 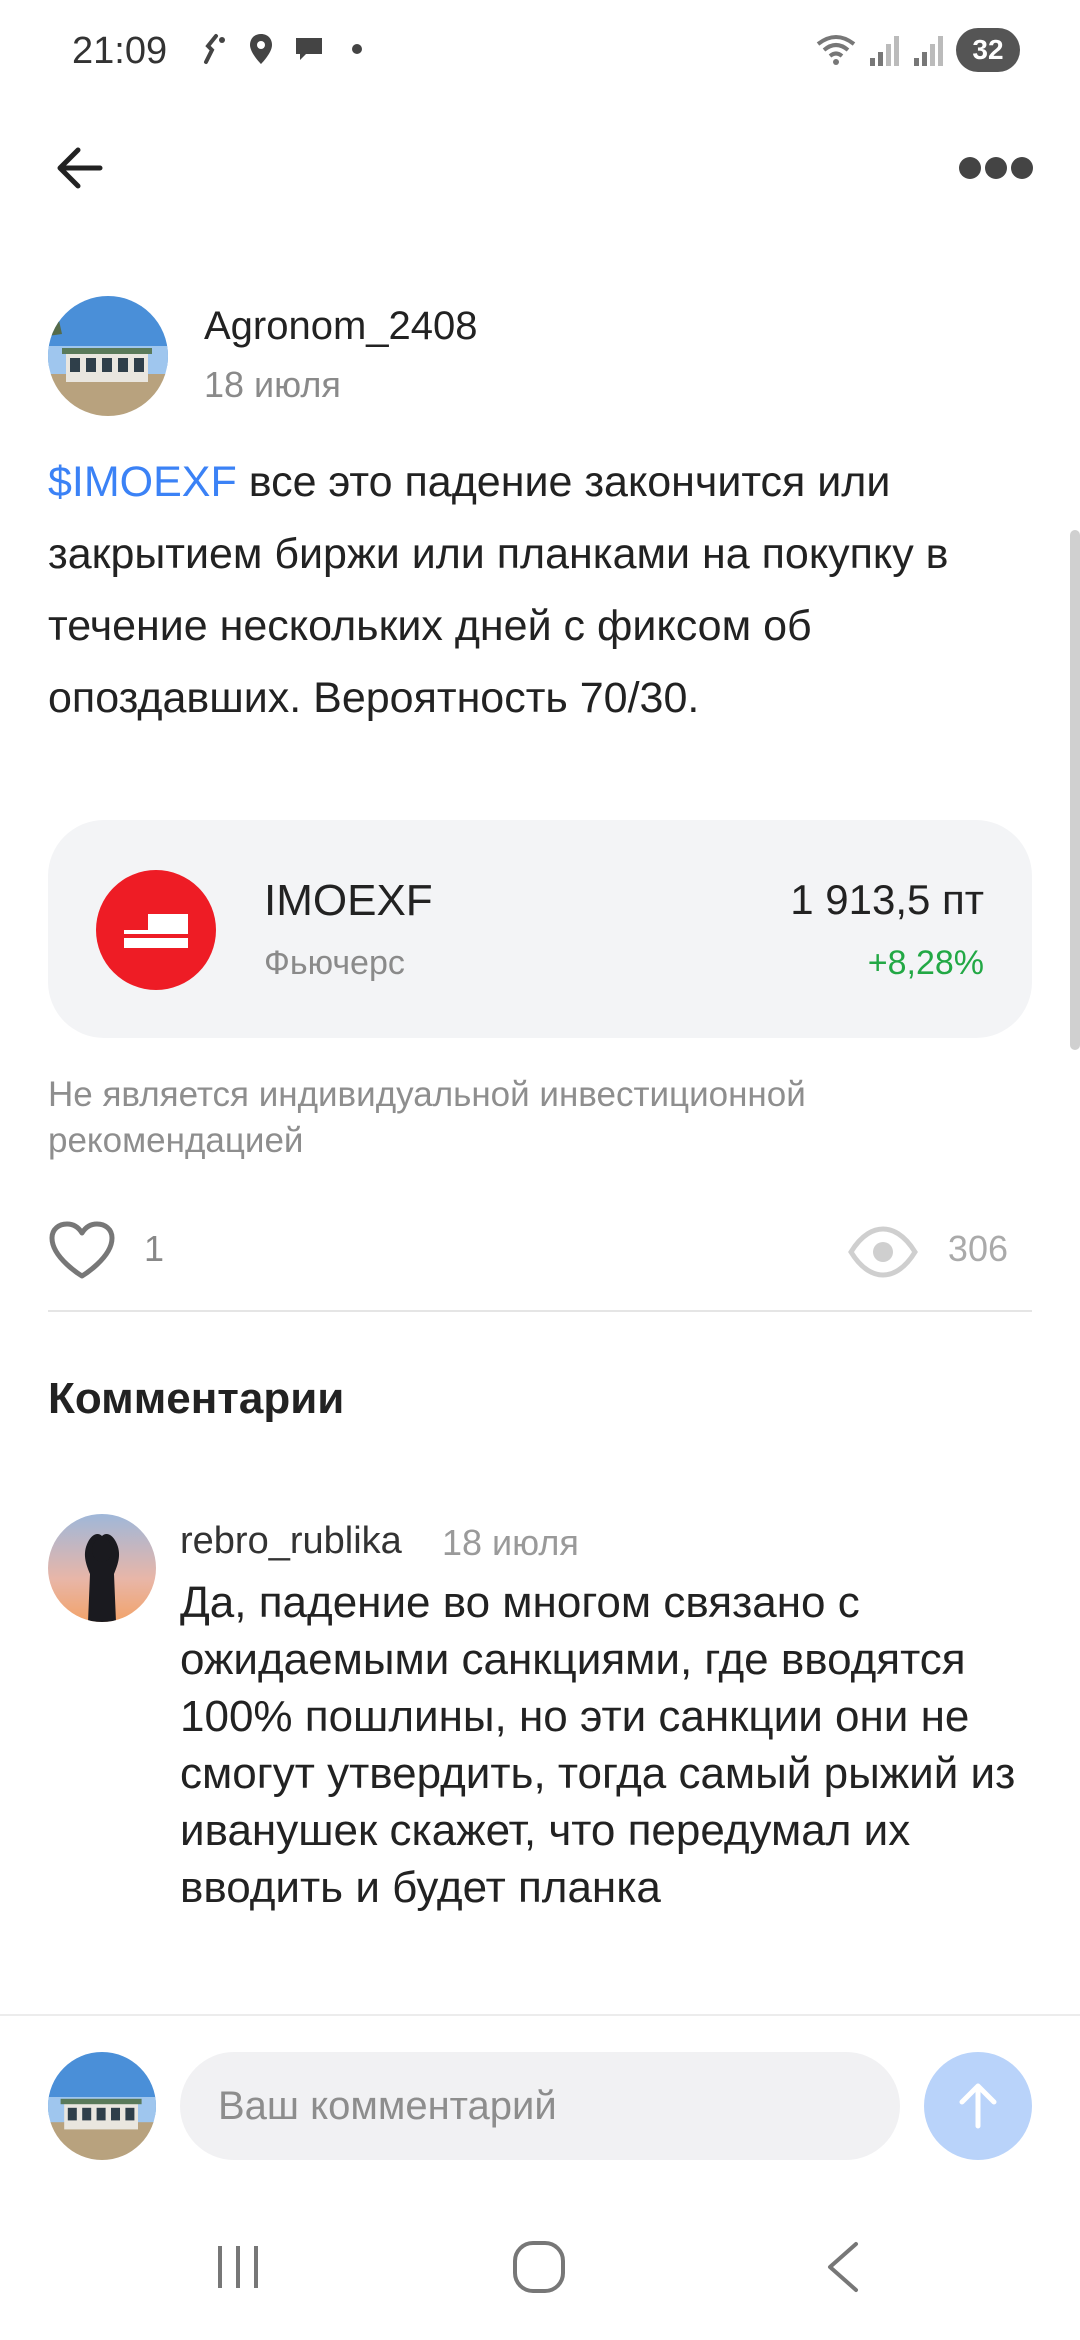 I want to click on instrument-type: Фьючерс, so click(x=334, y=963).